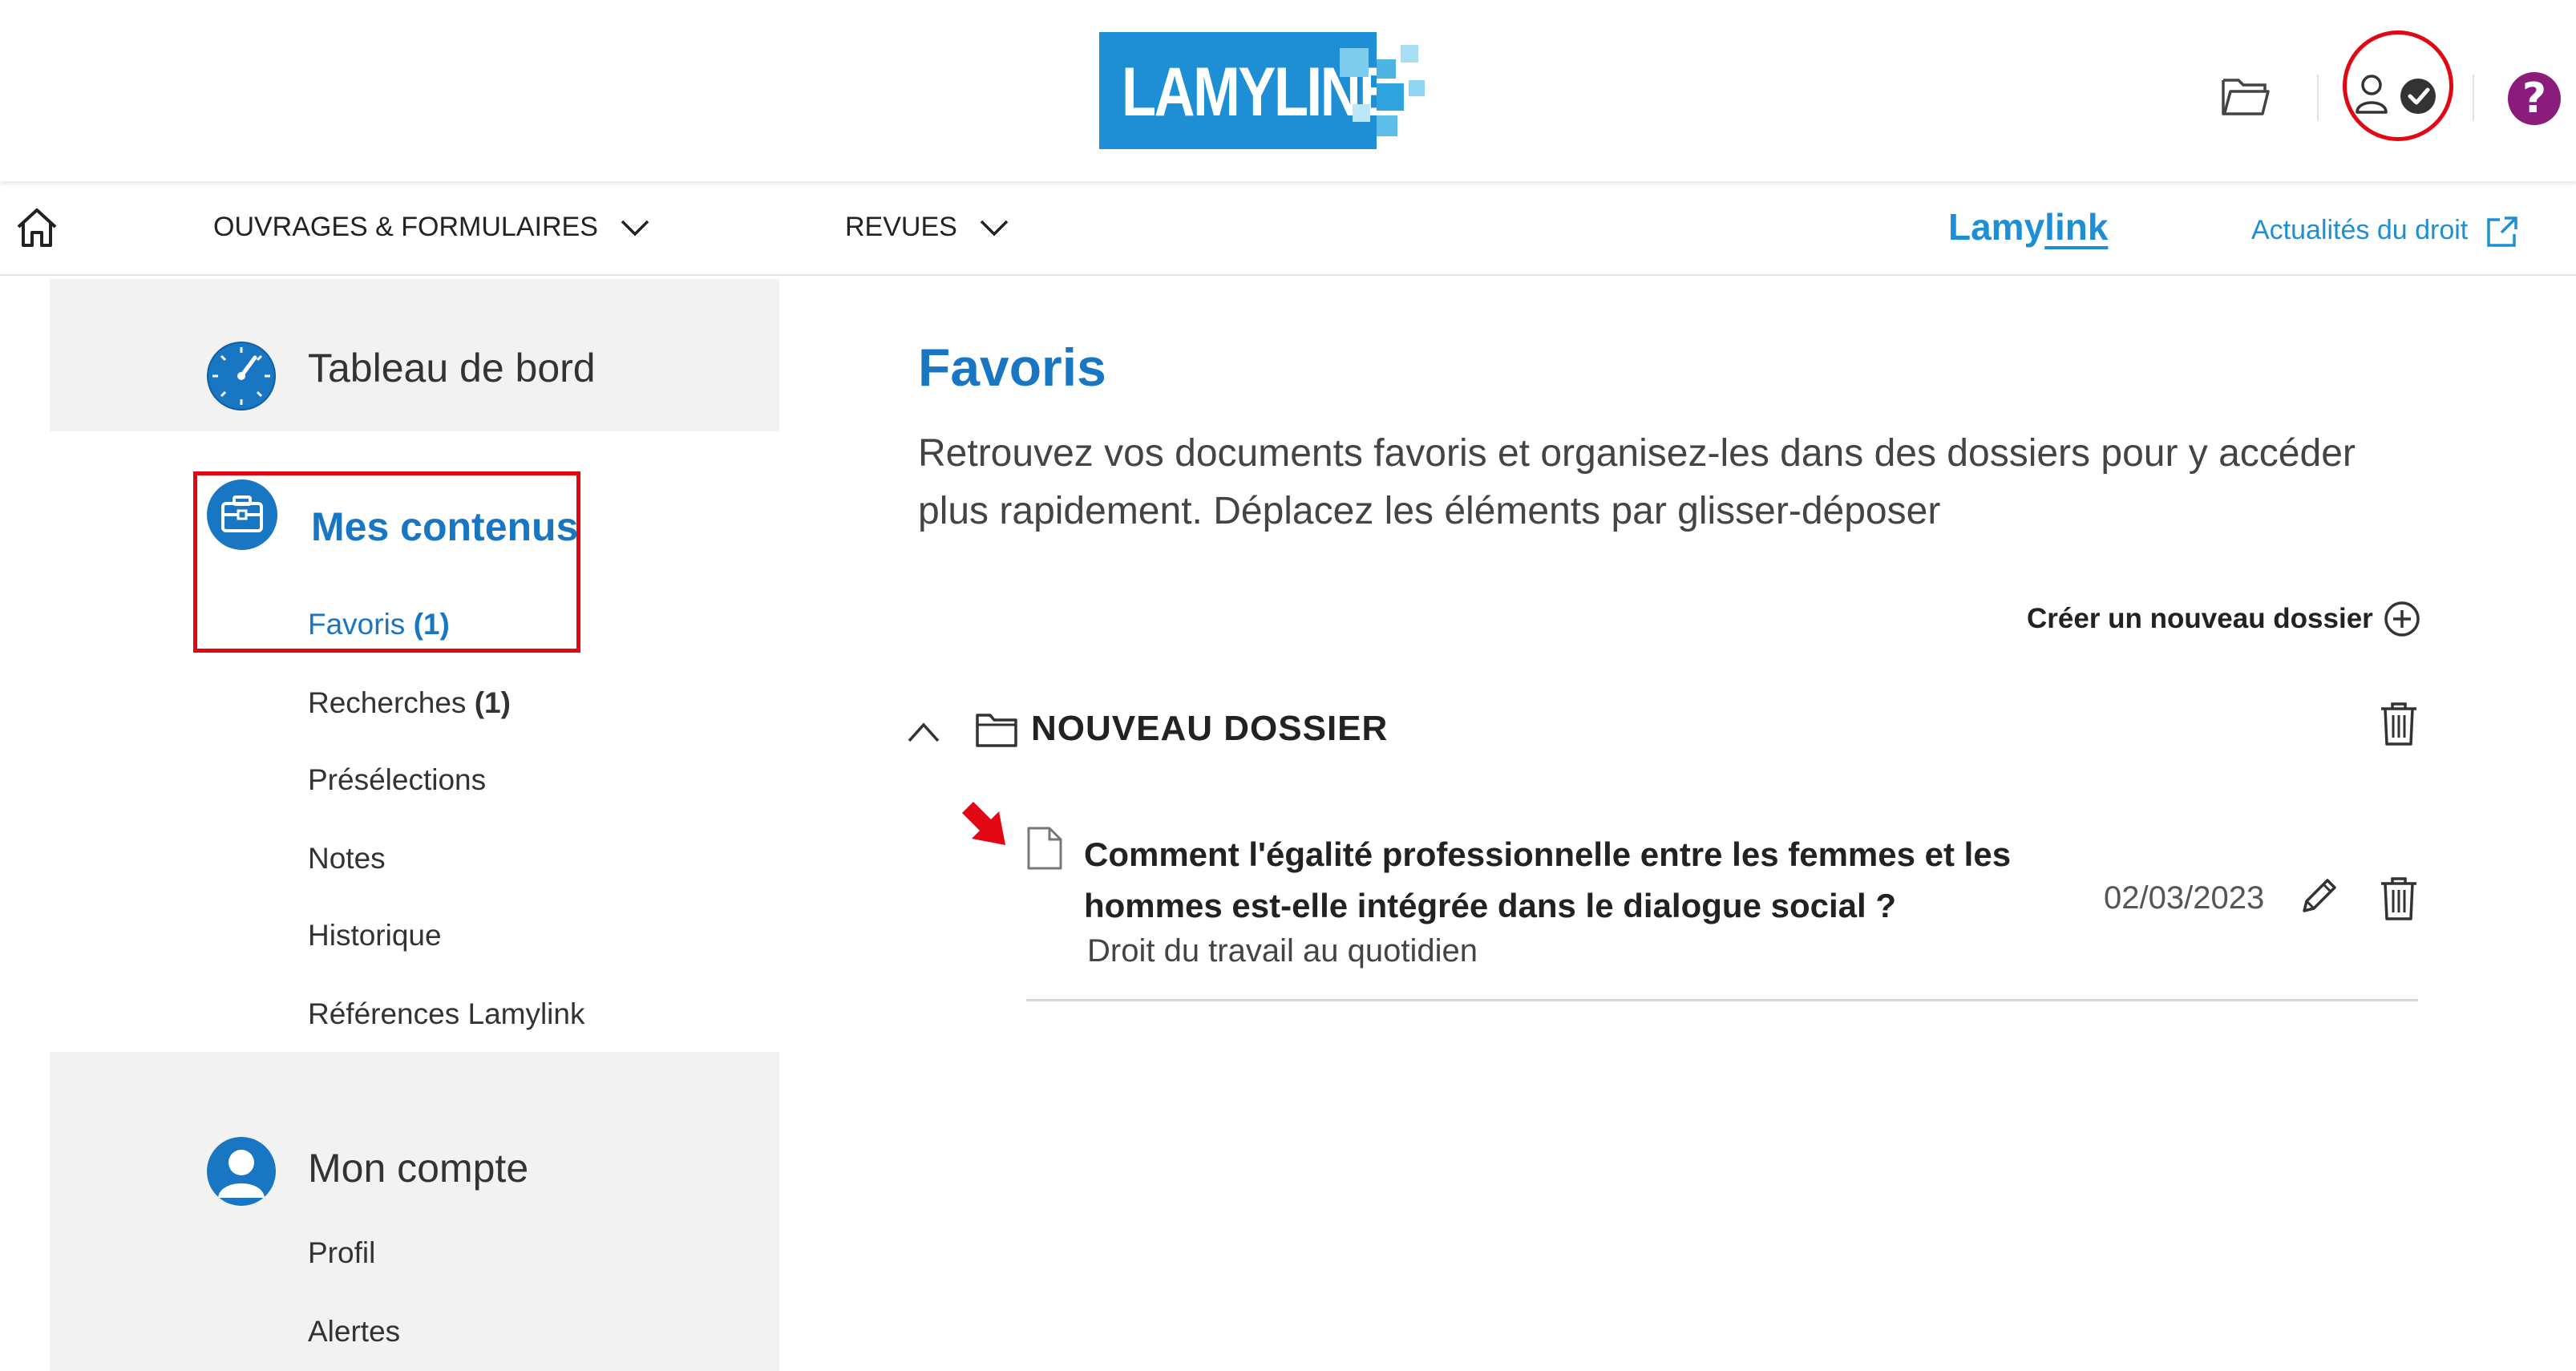 The image size is (2576, 1371). What do you see at coordinates (987, 827) in the screenshot?
I see `red-arrow-annotation-icon` at bounding box center [987, 827].